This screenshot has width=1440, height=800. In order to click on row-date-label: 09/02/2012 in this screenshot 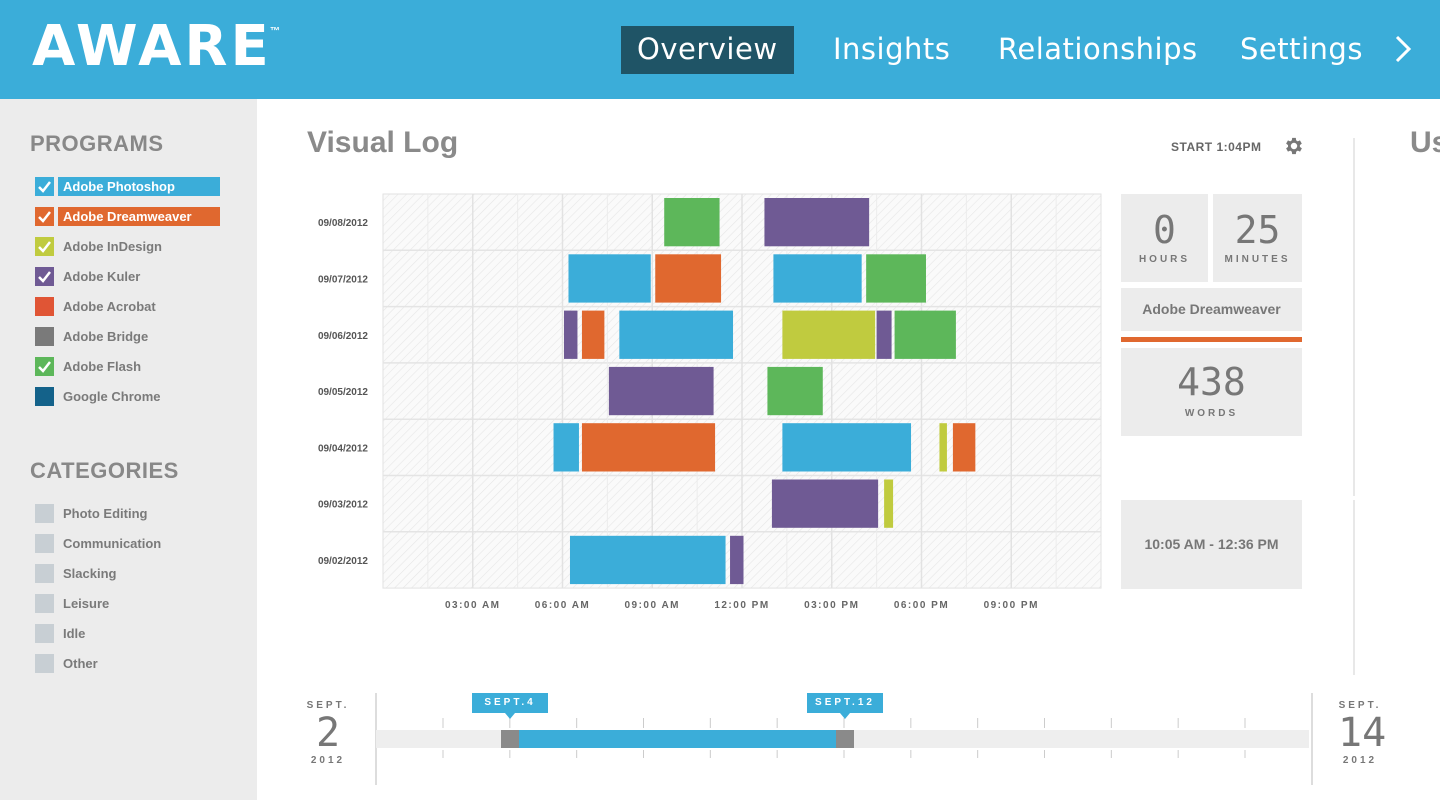, I will do `click(343, 561)`.